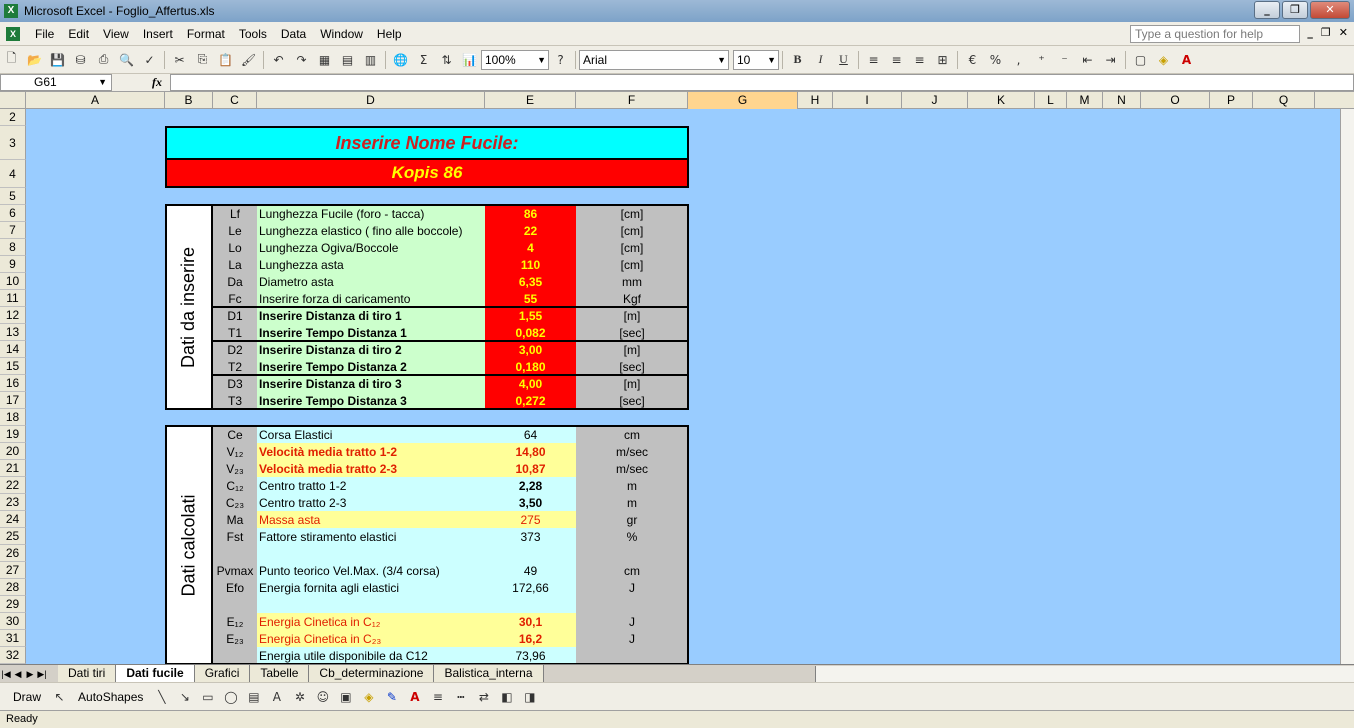 The width and height of the screenshot is (1354, 728). What do you see at coordinates (972, 60) in the screenshot?
I see `currency-icon: €` at bounding box center [972, 60].